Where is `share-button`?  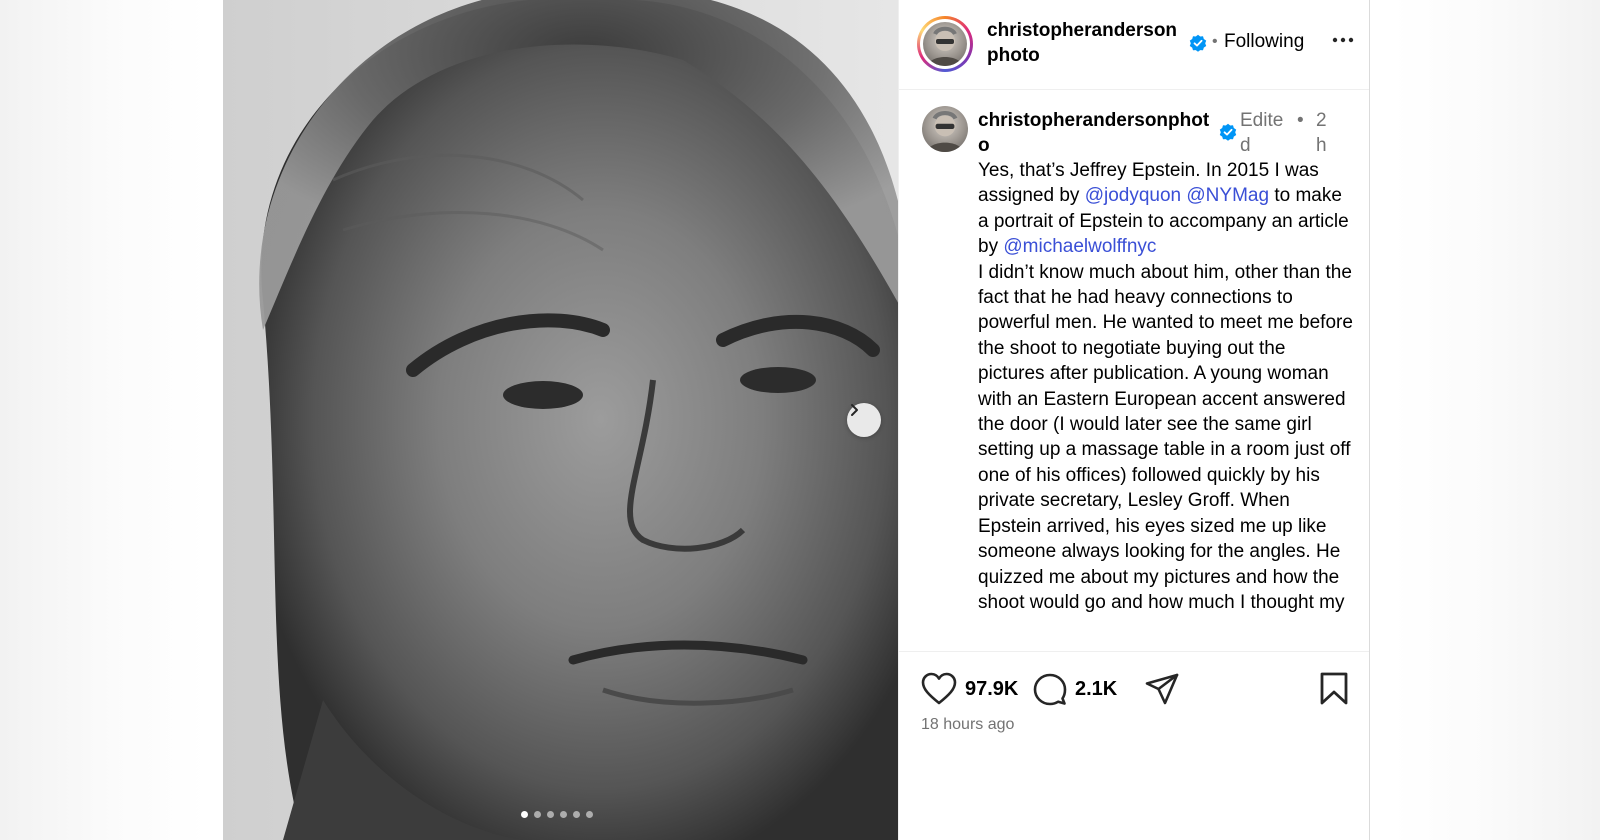 share-button is located at coordinates (1162, 689).